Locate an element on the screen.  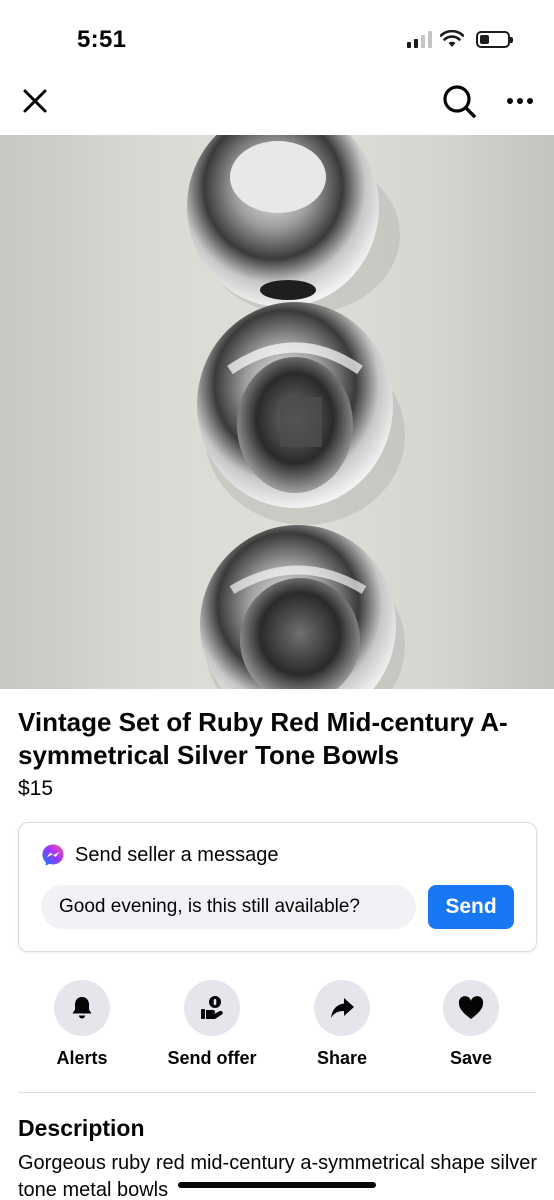
description-heading: Description is located at coordinates (81, 1128).